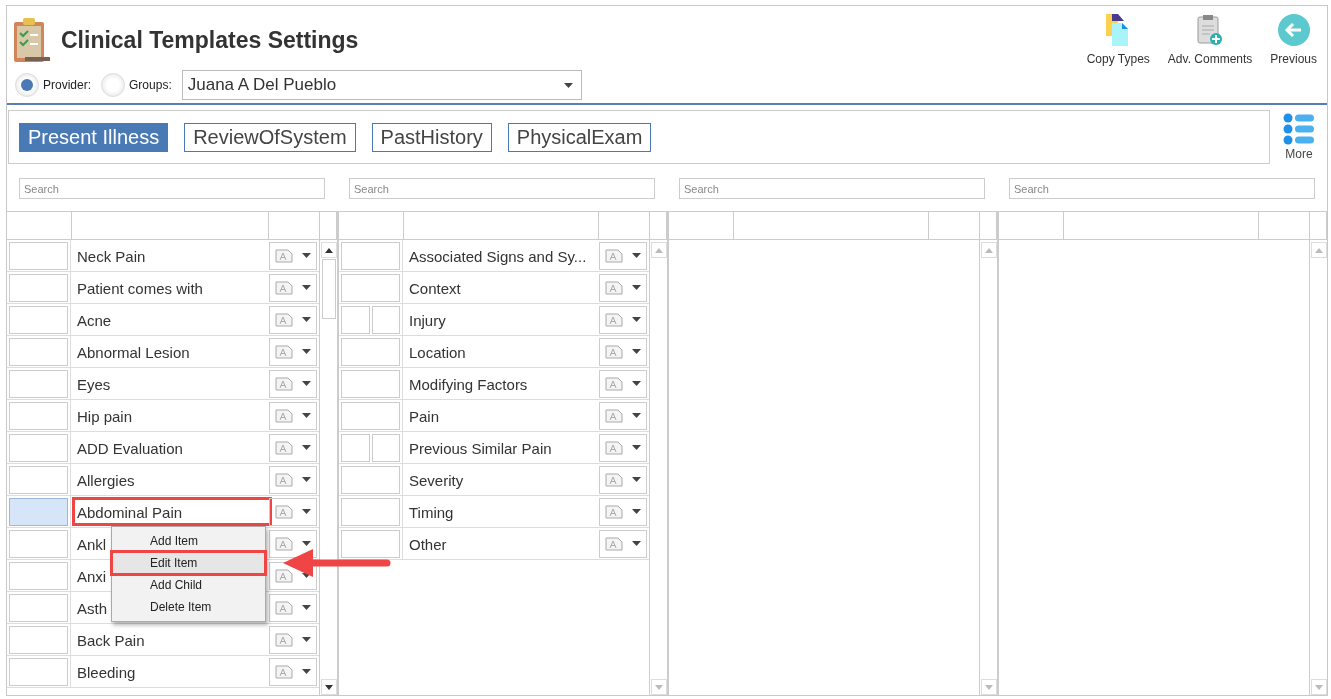 The height and width of the screenshot is (699, 1331). Describe the element at coordinates (1293, 40) in the screenshot. I see `toolbar-button: Previous` at that location.